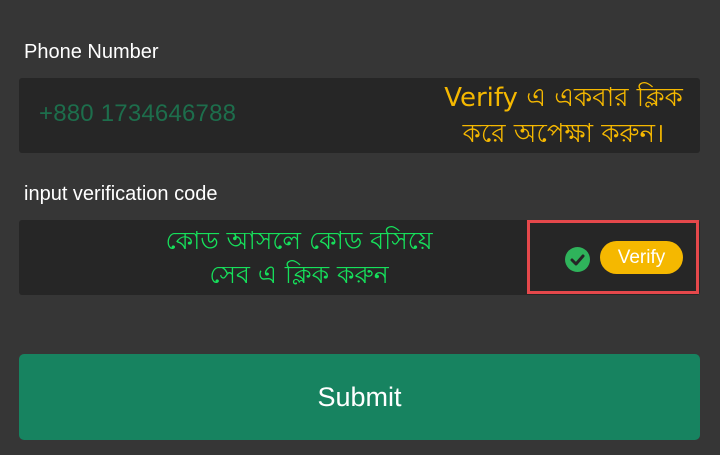  Describe the element at coordinates (641, 257) in the screenshot. I see `verify-button: Verify` at that location.